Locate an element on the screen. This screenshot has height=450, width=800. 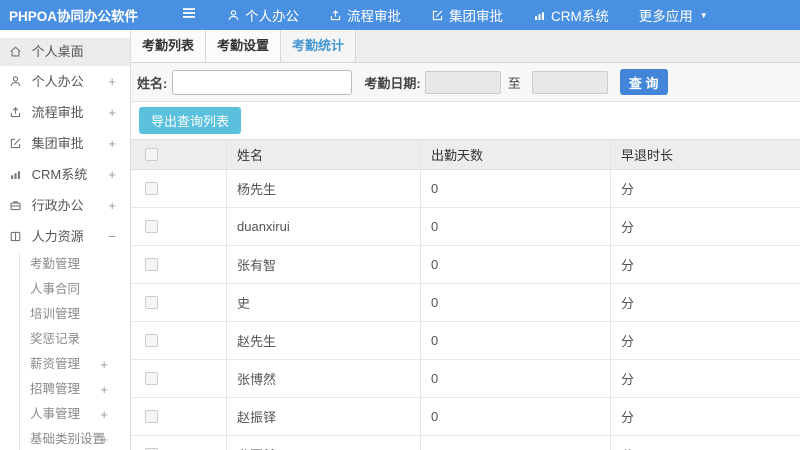
caret-down-icon: ▼ is located at coordinates (703, 15).